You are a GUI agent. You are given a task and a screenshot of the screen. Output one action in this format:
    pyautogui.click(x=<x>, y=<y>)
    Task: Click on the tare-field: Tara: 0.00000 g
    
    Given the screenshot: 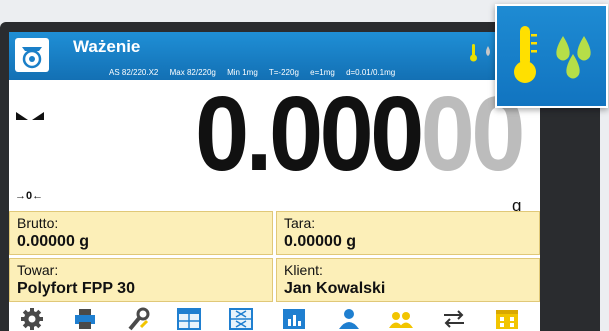 What is the action you would take?
    pyautogui.click(x=408, y=233)
    